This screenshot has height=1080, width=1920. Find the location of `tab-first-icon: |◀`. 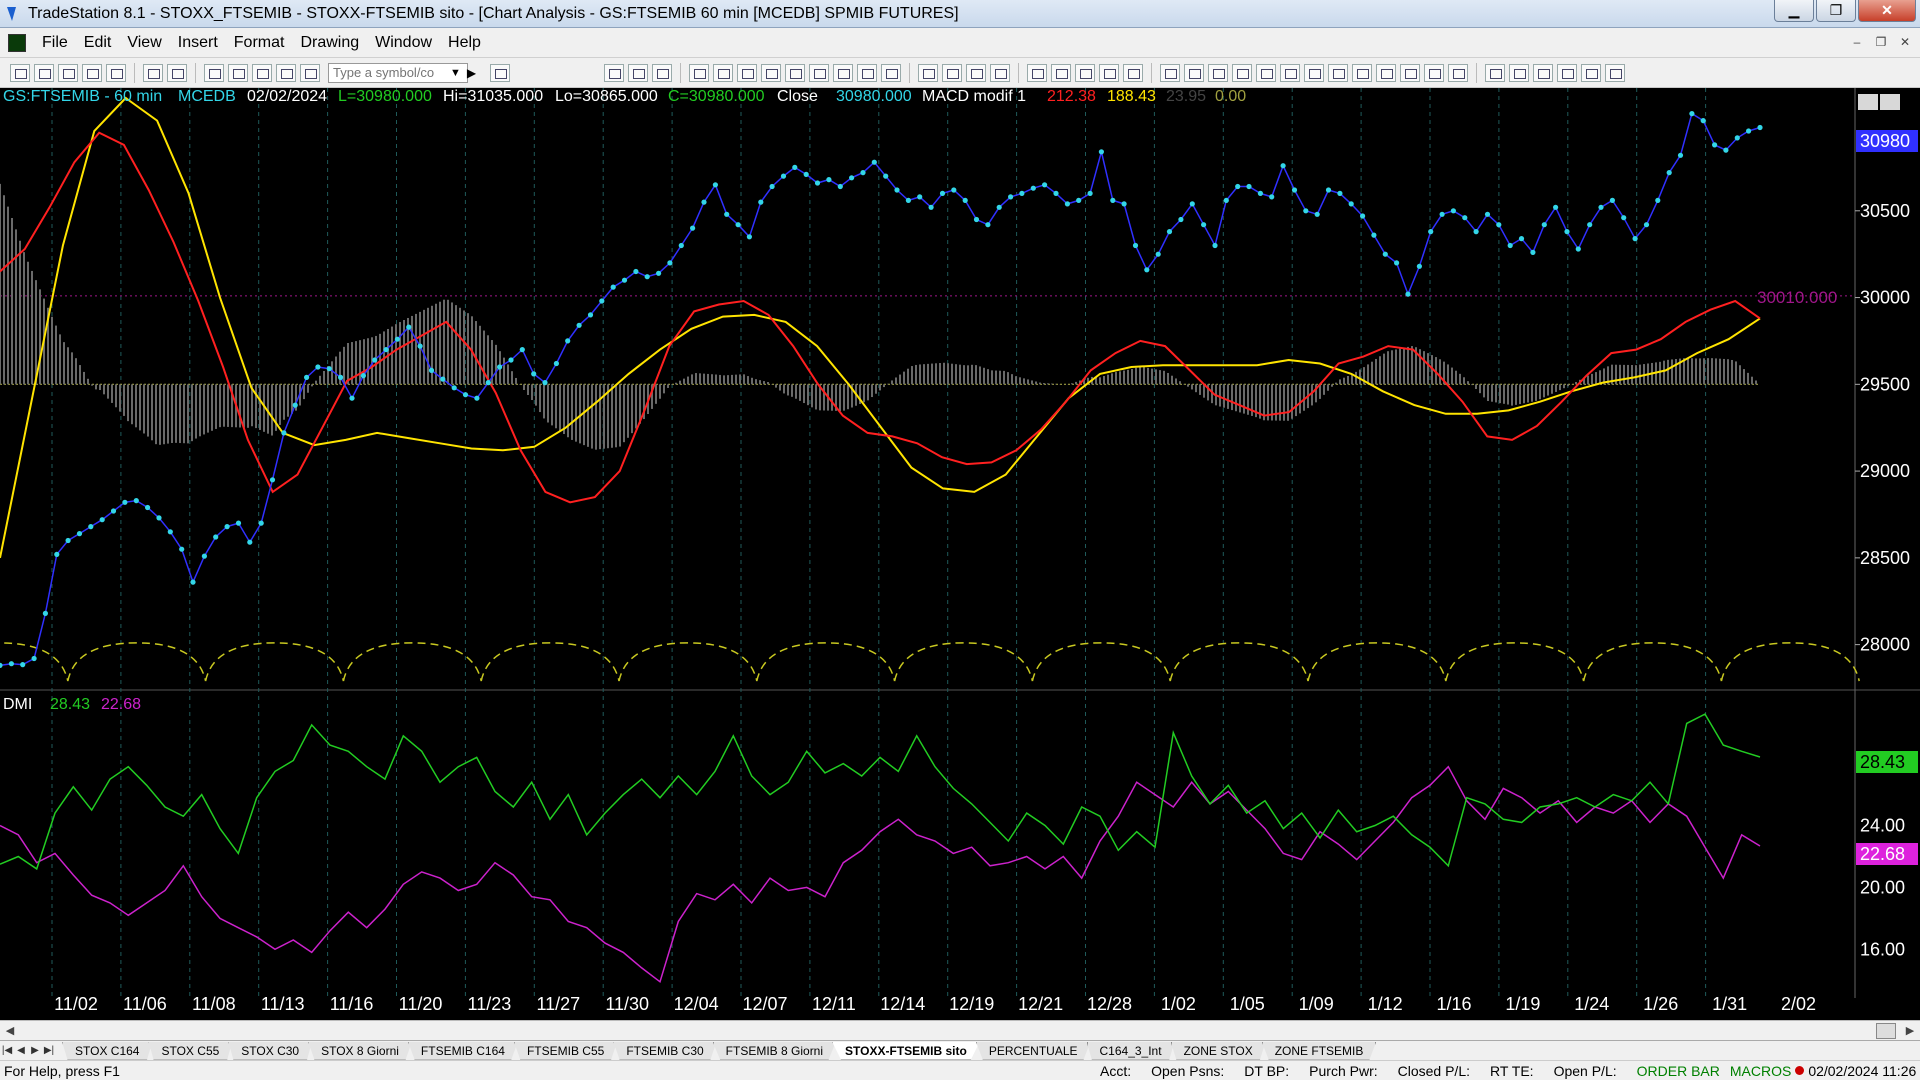

tab-first-icon: |◀ is located at coordinates (7, 1050).